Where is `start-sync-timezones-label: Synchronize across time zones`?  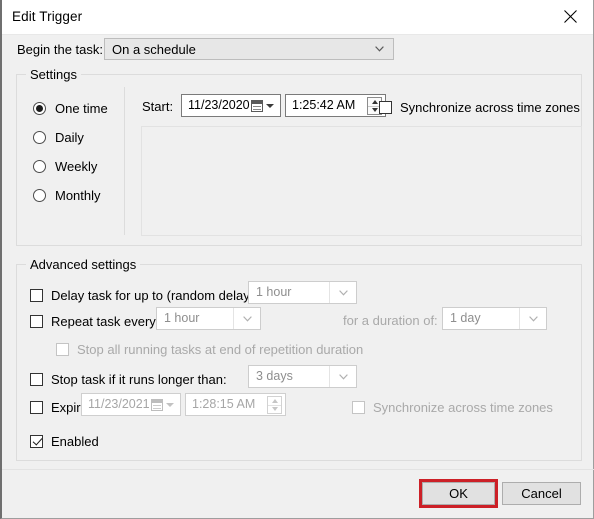 start-sync-timezones-label: Synchronize across time zones is located at coordinates (490, 107).